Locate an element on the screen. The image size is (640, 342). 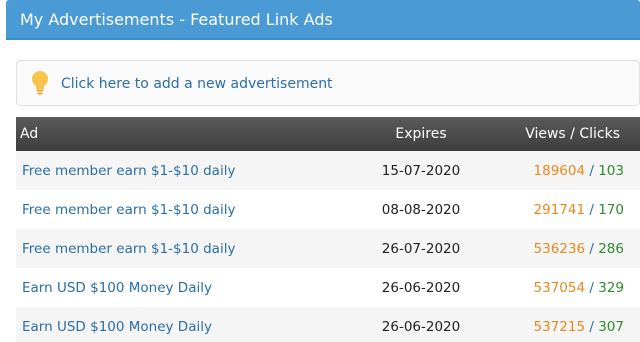
add-advertisement-box: Click here to add a new advertisement is located at coordinates (328, 83).